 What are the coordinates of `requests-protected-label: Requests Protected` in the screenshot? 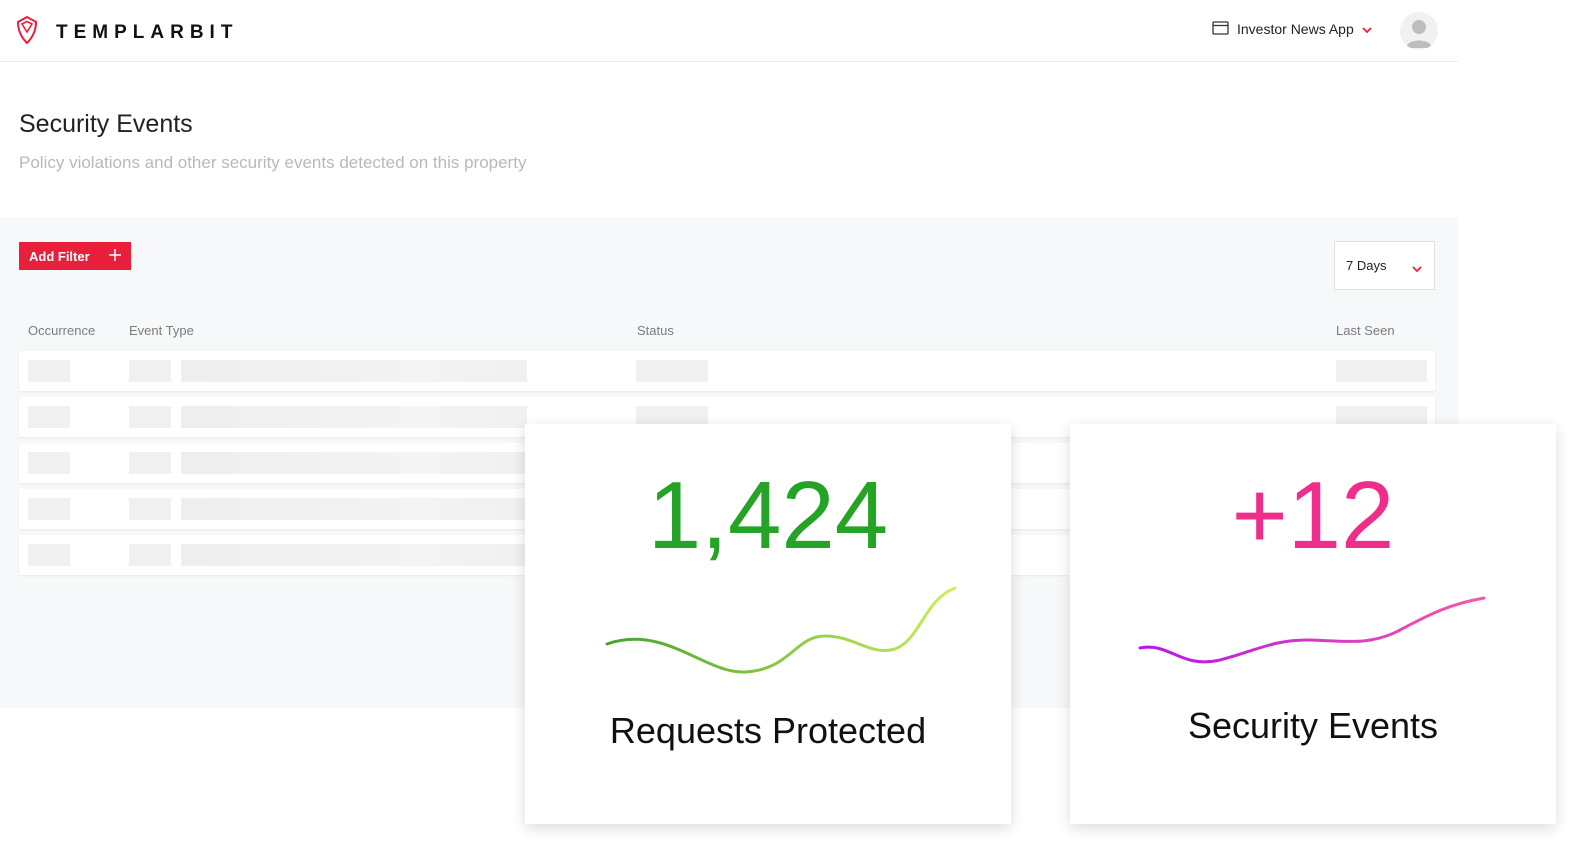 It's located at (768, 730).